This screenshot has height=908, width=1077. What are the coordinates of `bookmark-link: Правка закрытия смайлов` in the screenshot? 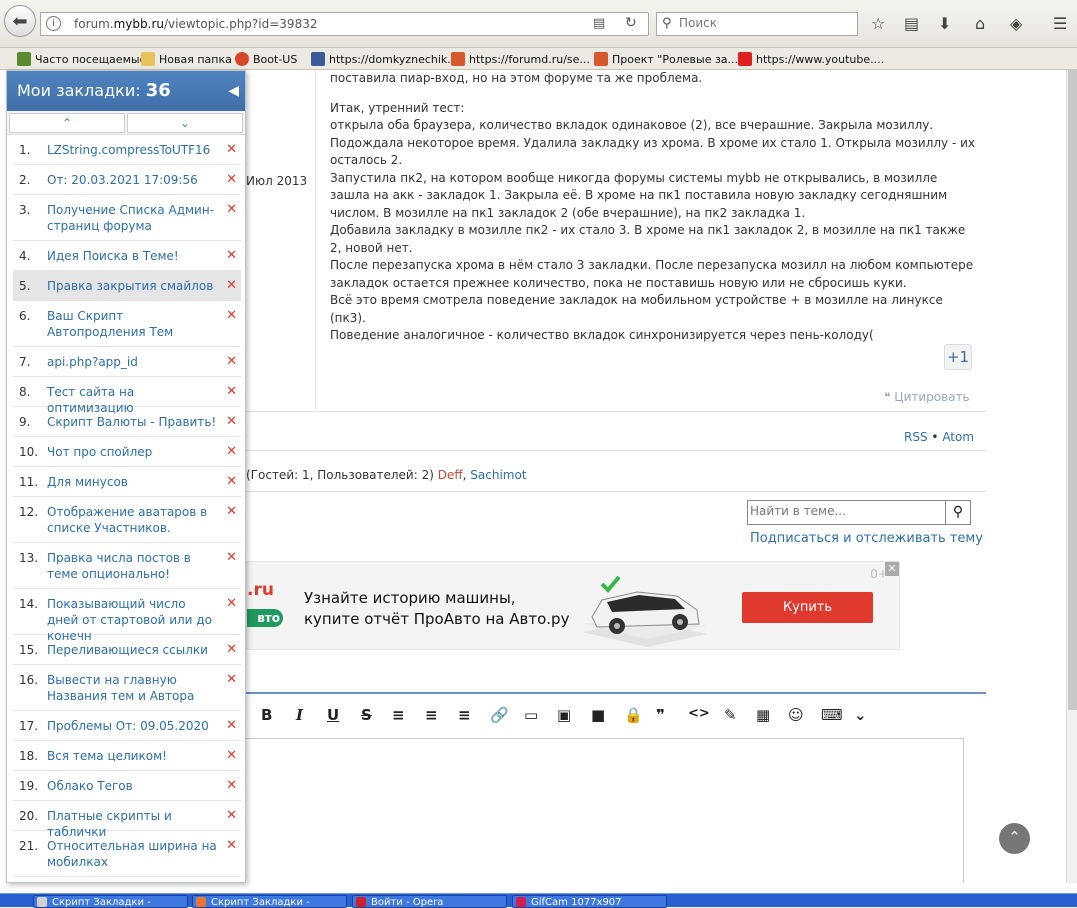 It's located at (133, 286).